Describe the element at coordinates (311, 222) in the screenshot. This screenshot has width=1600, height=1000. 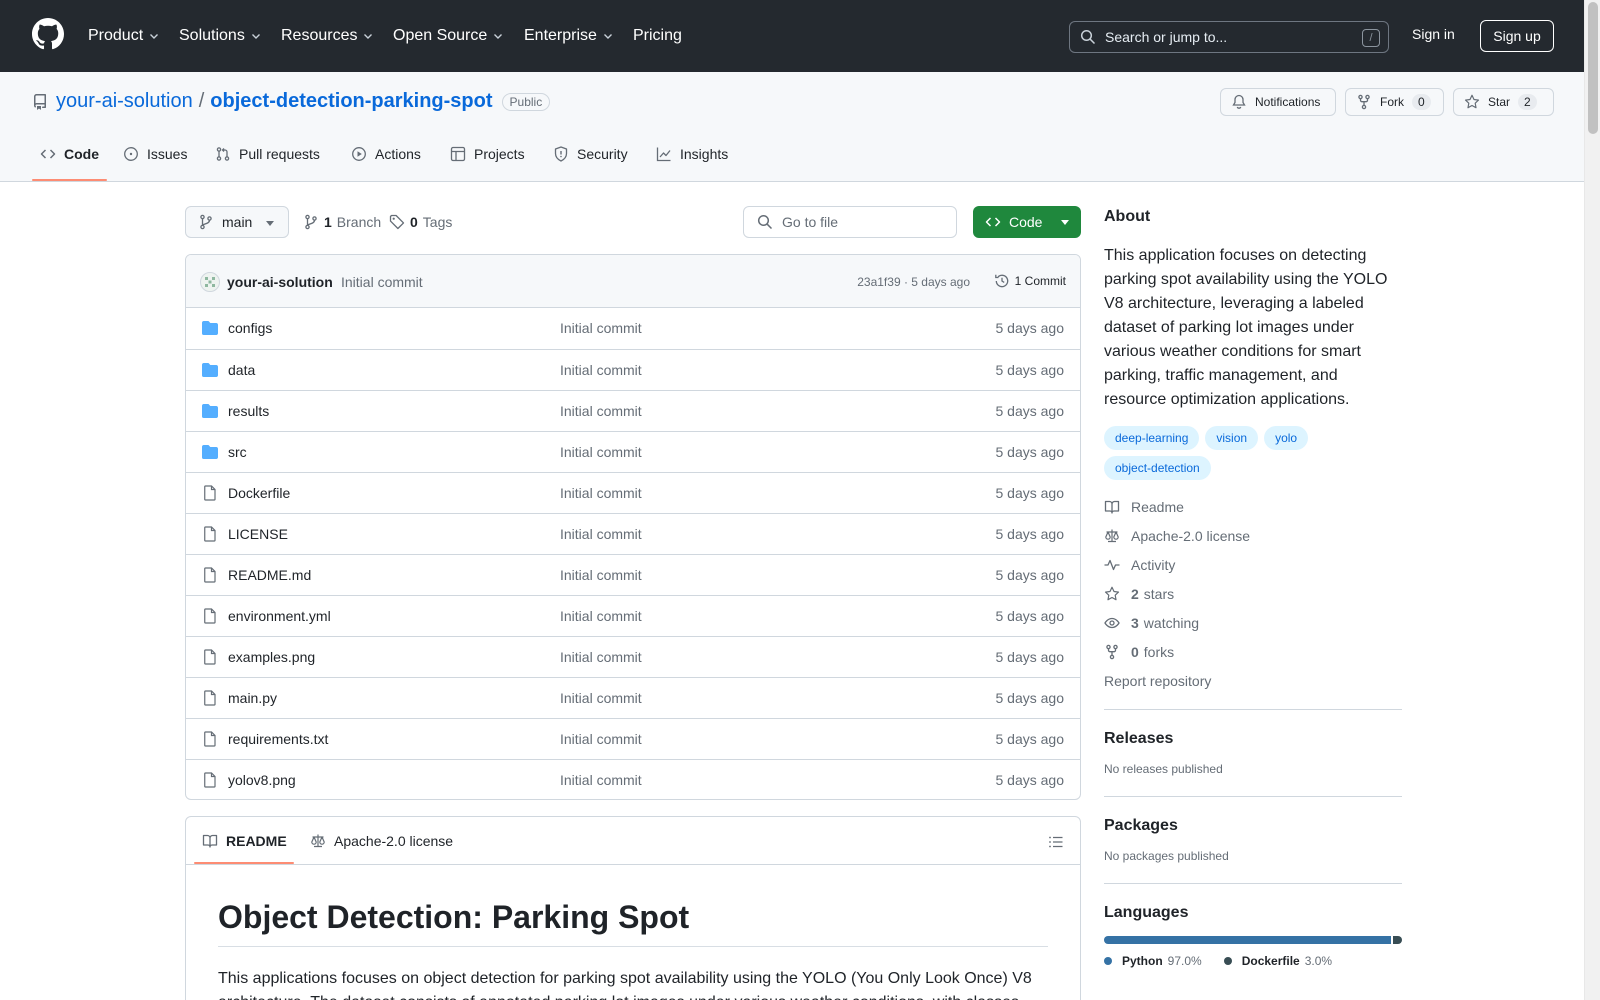
I see `branch-icon` at that location.